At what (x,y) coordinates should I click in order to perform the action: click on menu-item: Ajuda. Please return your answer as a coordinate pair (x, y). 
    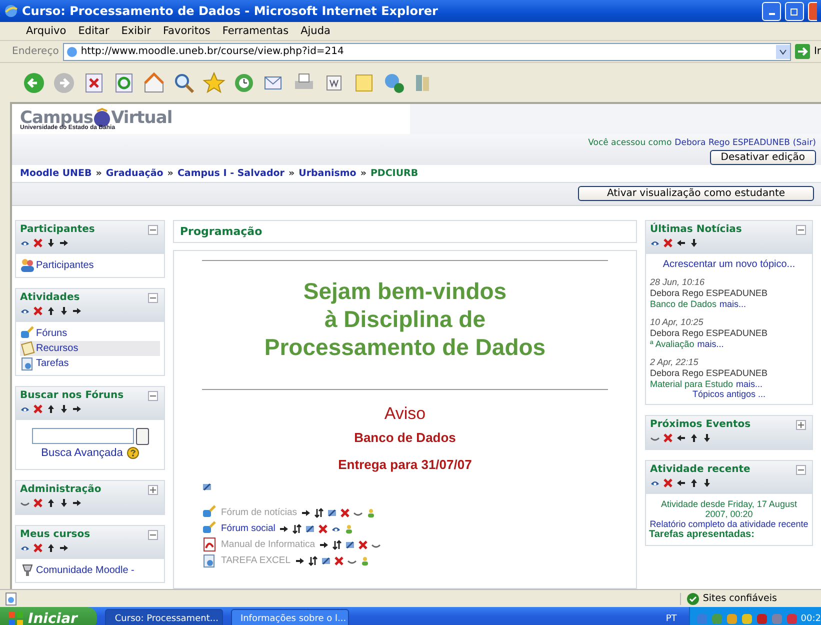
    Looking at the image, I should click on (315, 31).